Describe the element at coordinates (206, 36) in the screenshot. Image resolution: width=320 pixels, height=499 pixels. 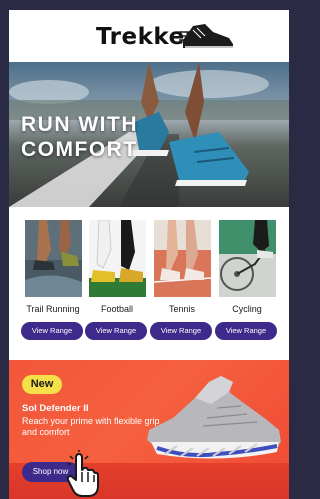
I see `running-shoe-logo-icon` at that location.